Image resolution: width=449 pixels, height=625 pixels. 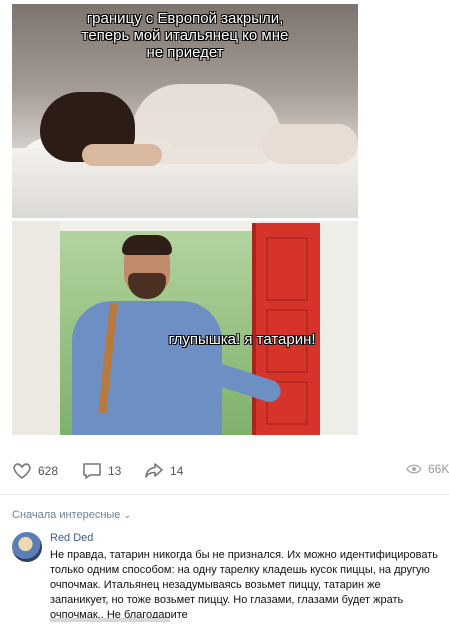 I want to click on chevron-down-icon: ⌄, so click(x=127, y=515).